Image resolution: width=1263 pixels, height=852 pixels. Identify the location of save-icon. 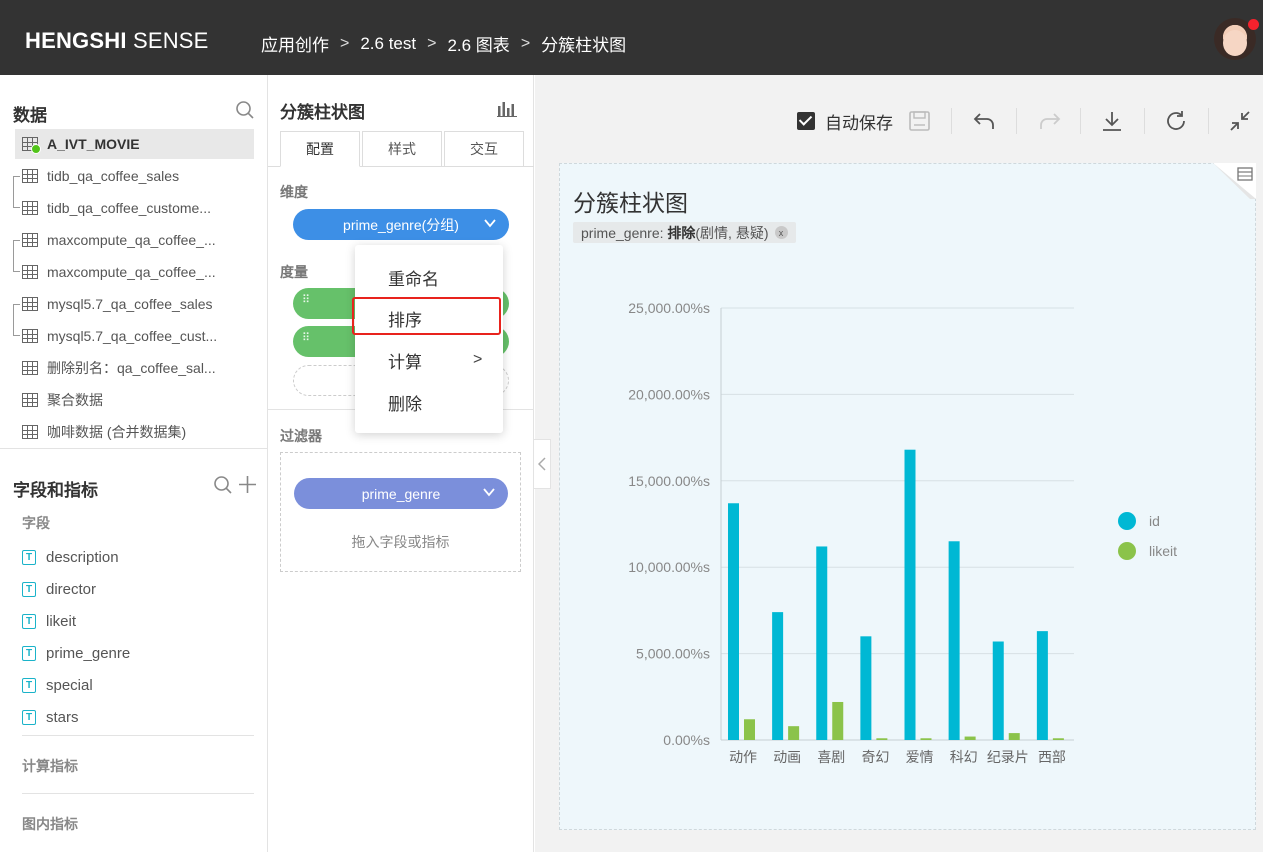
(920, 121).